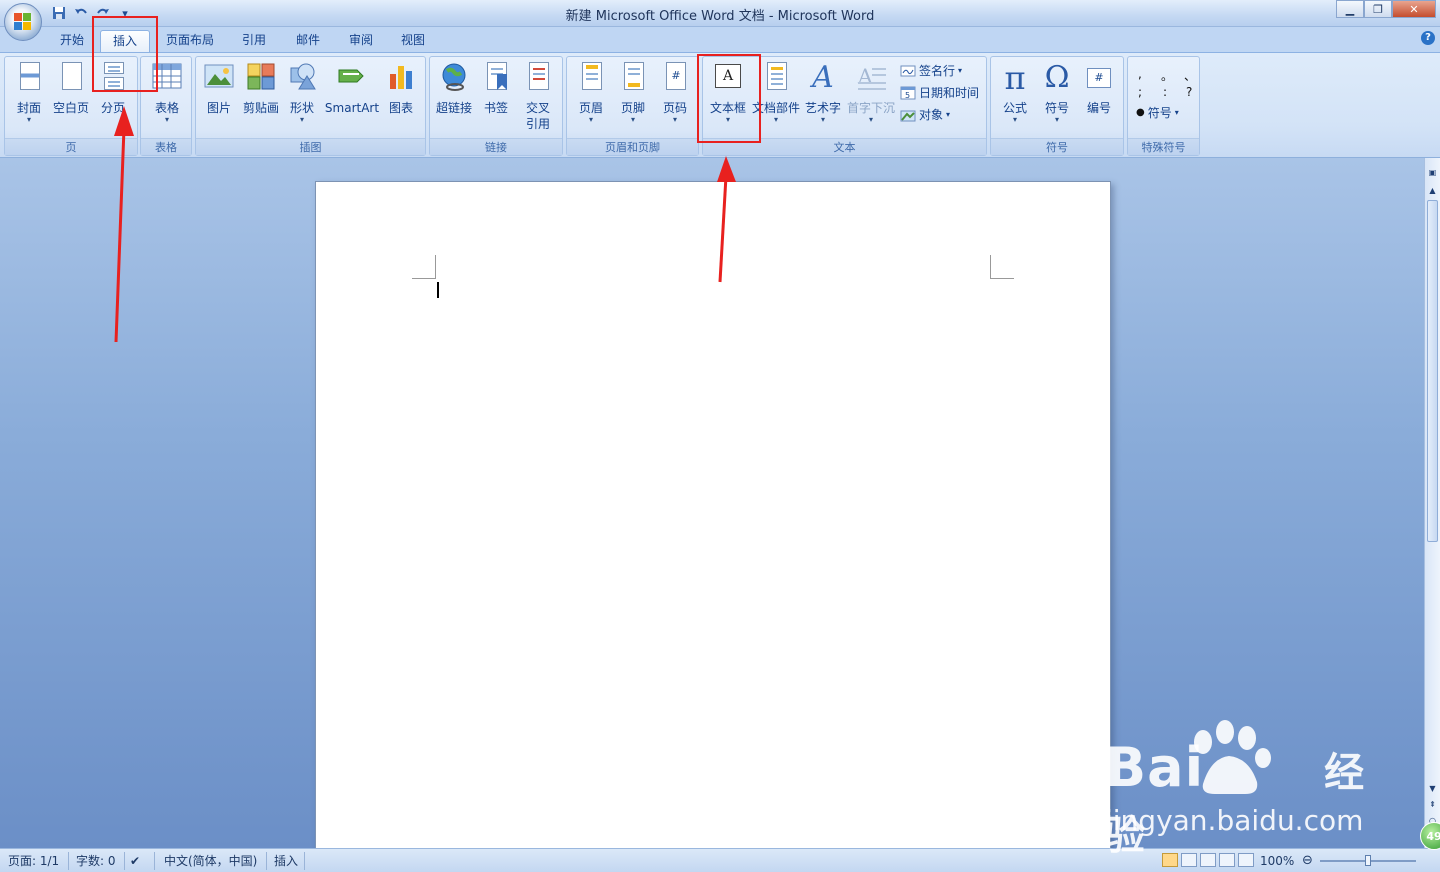 The height and width of the screenshot is (872, 1440). I want to click on group-label-header-footer: 页眉和页脚, so click(632, 146).